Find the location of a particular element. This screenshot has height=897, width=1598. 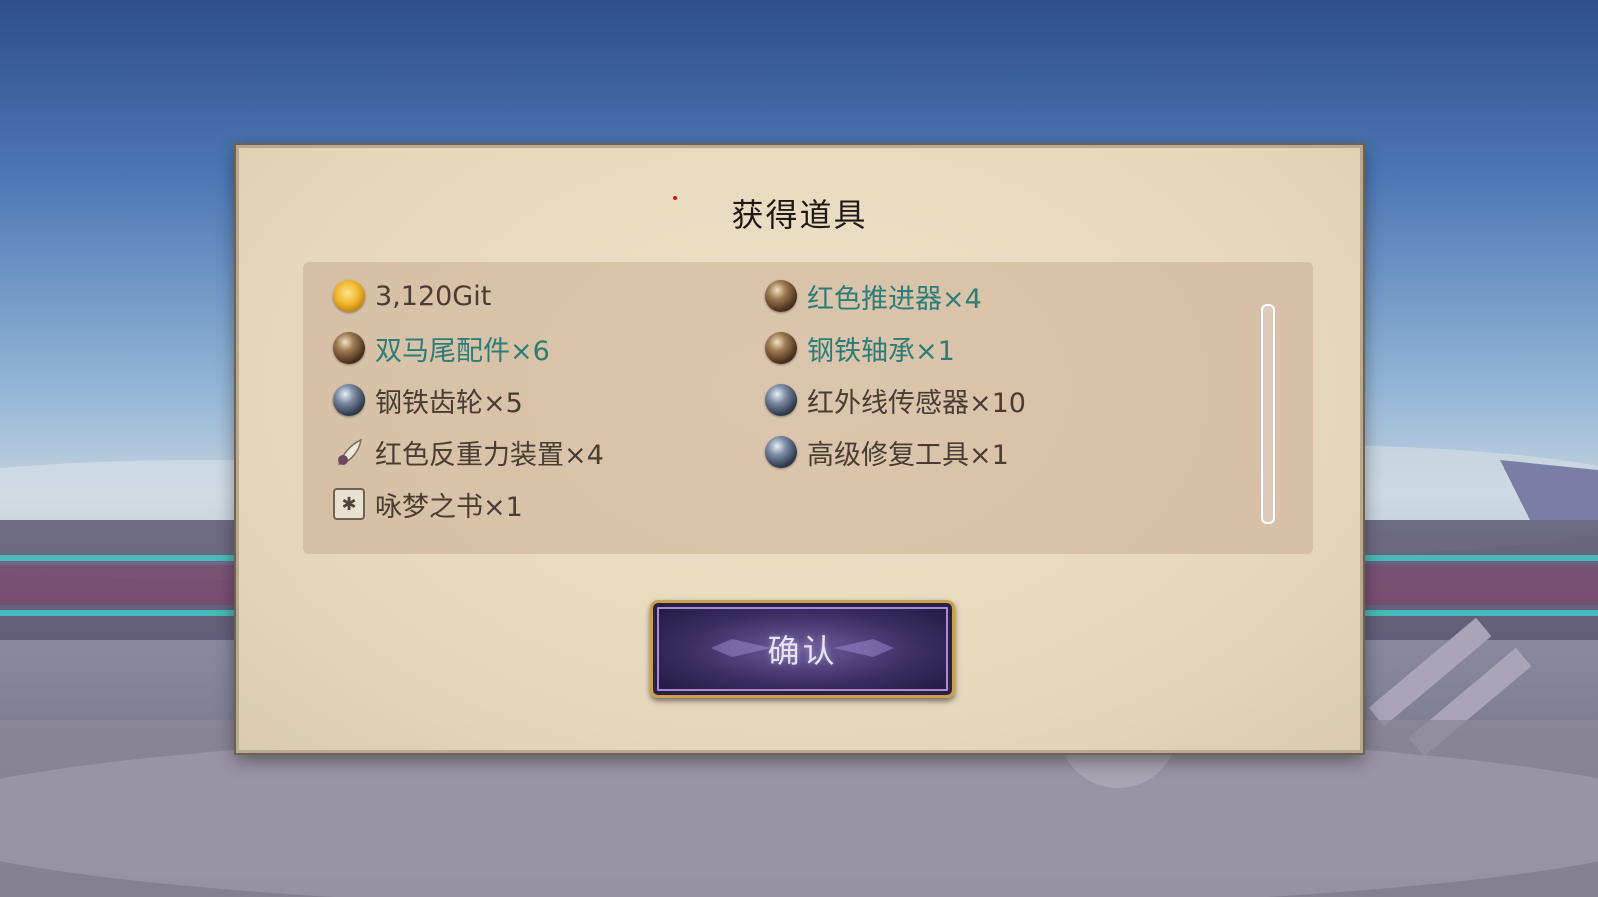

scrollbar is located at coordinates (1268, 414).